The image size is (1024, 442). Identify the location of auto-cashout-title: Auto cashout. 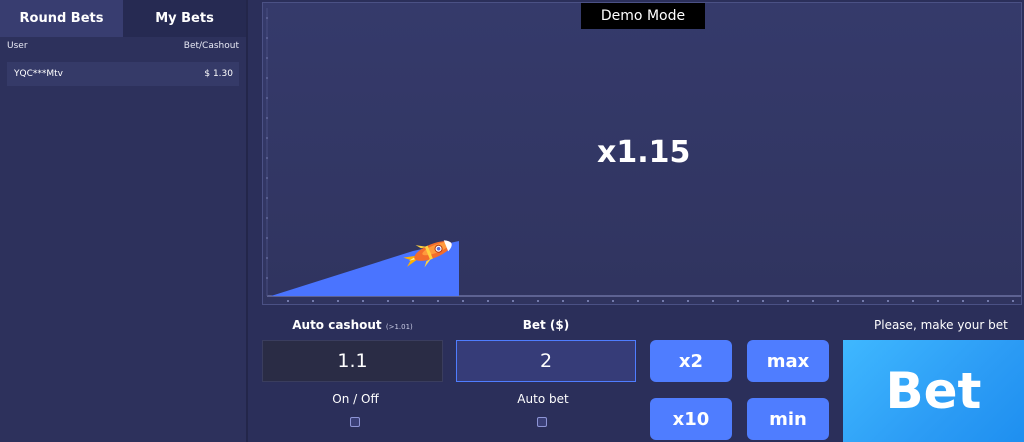
(337, 325).